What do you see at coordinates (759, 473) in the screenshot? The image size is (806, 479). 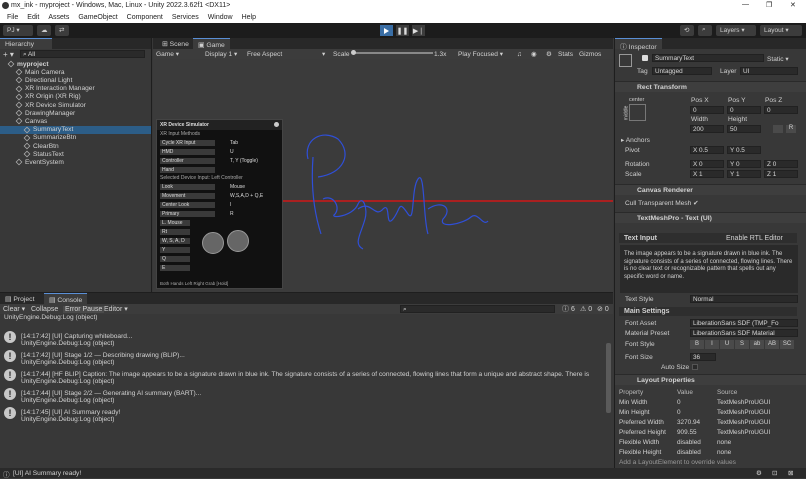 I see `status-bug-icon: ⚙` at bounding box center [759, 473].